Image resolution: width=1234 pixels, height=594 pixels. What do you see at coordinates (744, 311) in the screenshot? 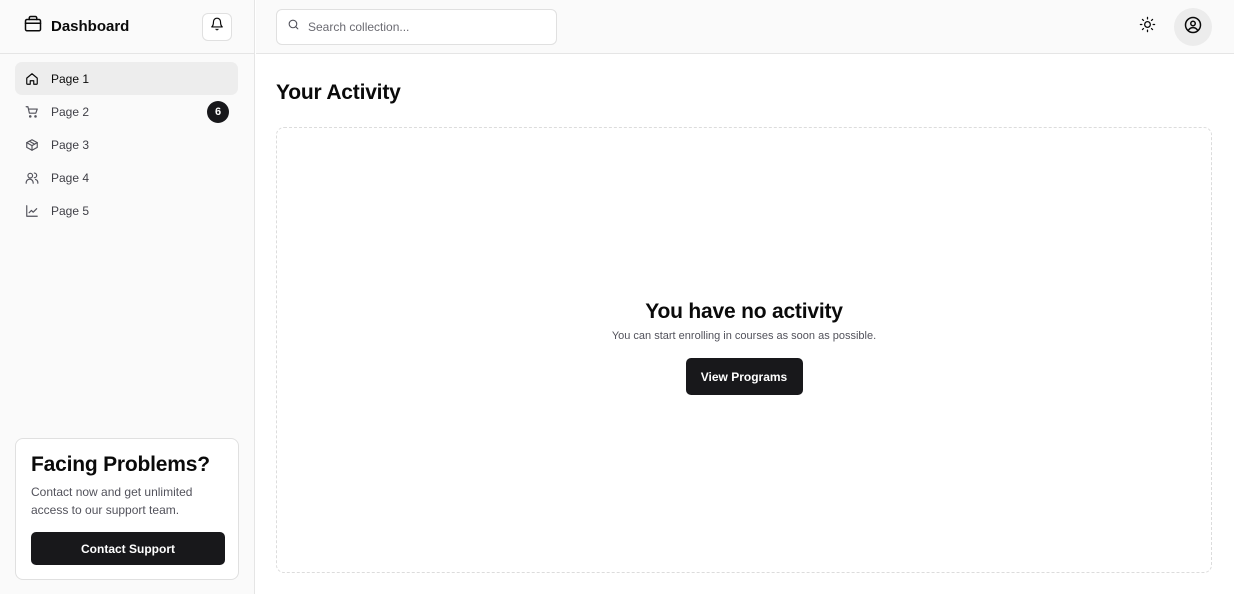
I see `empty-state-title: You have no activity` at bounding box center [744, 311].